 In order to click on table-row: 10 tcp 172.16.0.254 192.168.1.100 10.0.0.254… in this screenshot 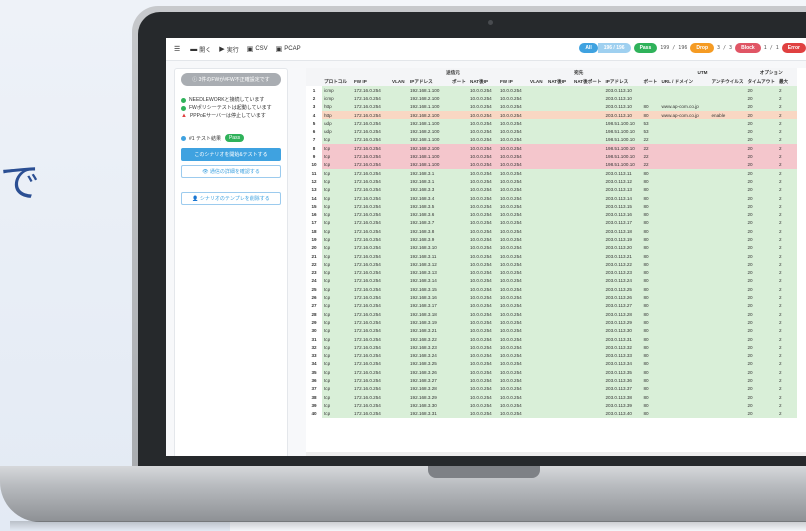, I will do `click(551, 164)`.